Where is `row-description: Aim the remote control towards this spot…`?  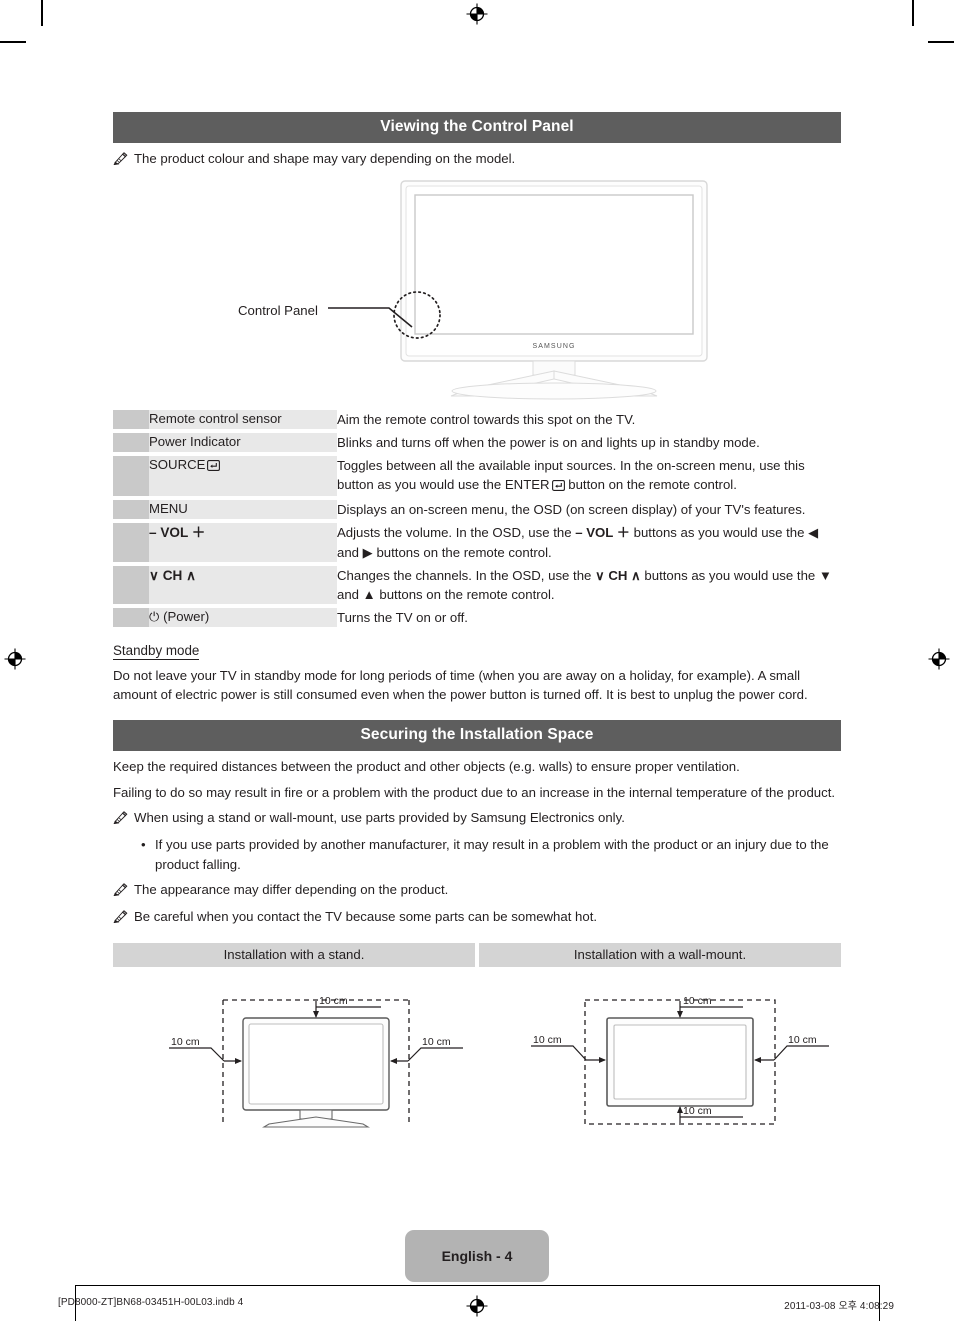 row-description: Aim the remote control towards this spot… is located at coordinates (589, 419).